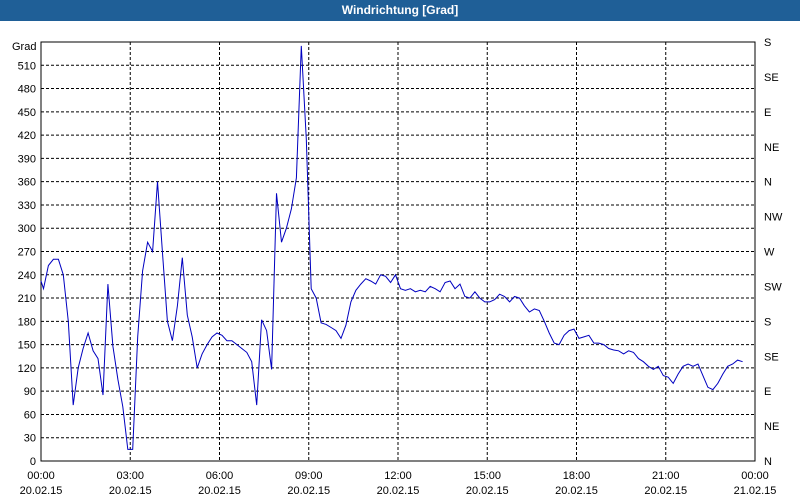  Describe the element at coordinates (487, 476) in the screenshot. I see `x-tick-time: 15:00` at that location.